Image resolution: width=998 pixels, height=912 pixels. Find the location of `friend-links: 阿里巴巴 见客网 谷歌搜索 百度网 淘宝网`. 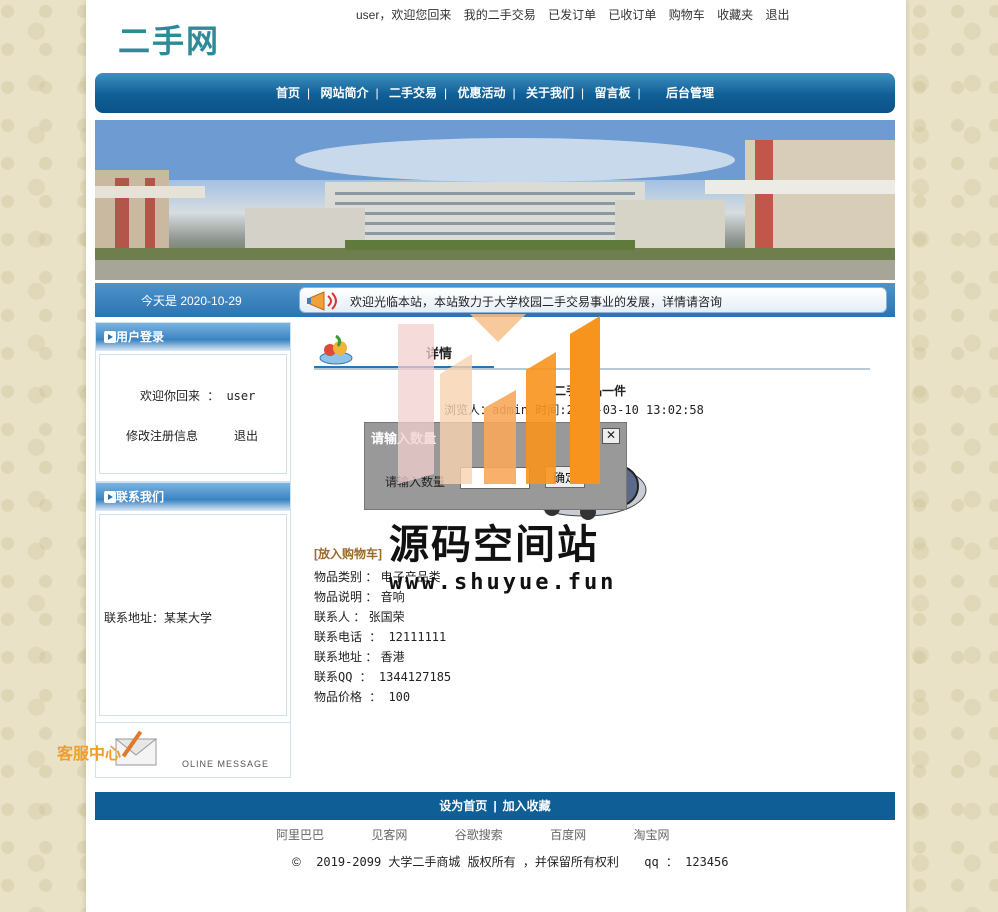

friend-links: 阿里巴巴 见客网 谷歌搜索 百度网 淘宝网 is located at coordinates (494, 834).